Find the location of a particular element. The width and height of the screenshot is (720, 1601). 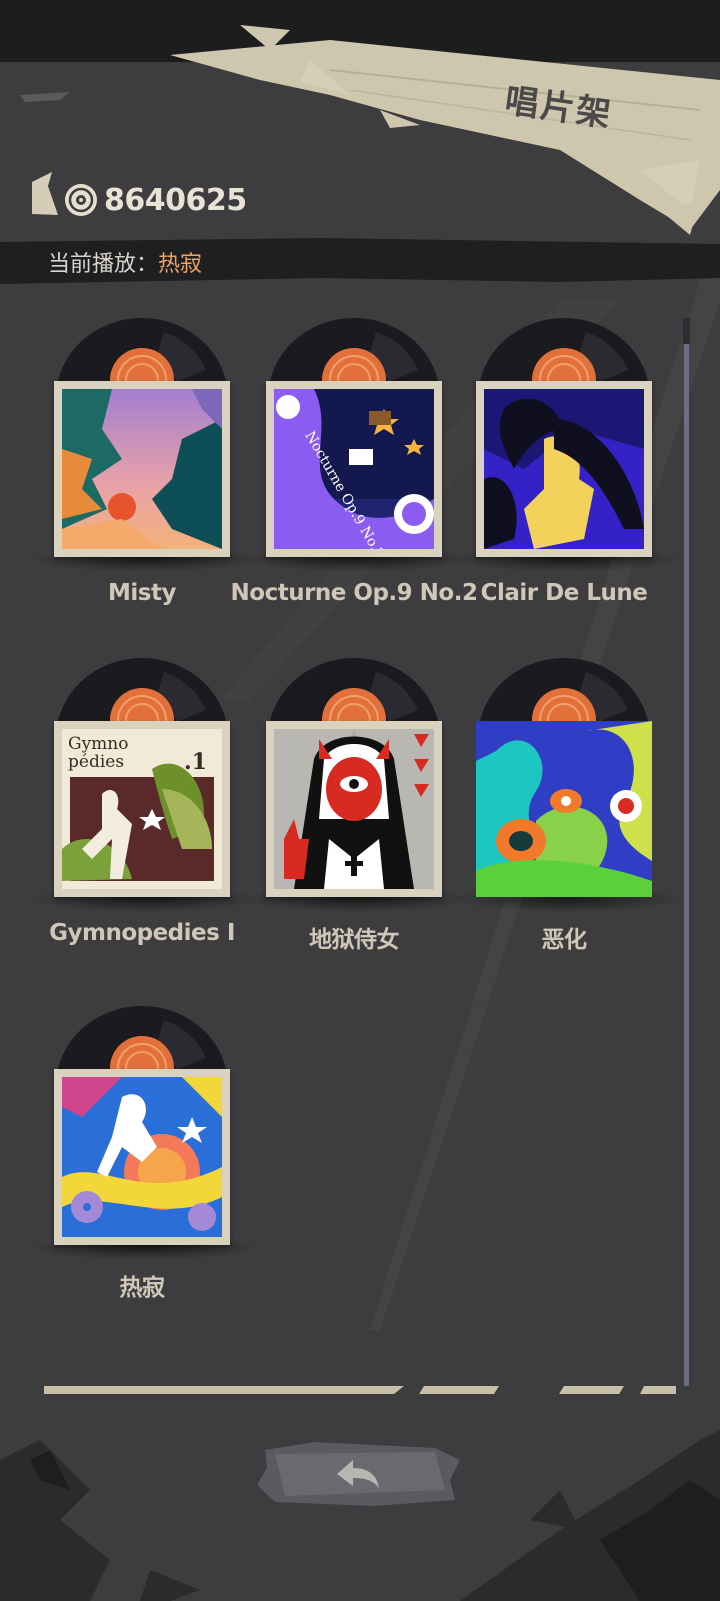

record-title: 恶化 is located at coordinates (564, 940).